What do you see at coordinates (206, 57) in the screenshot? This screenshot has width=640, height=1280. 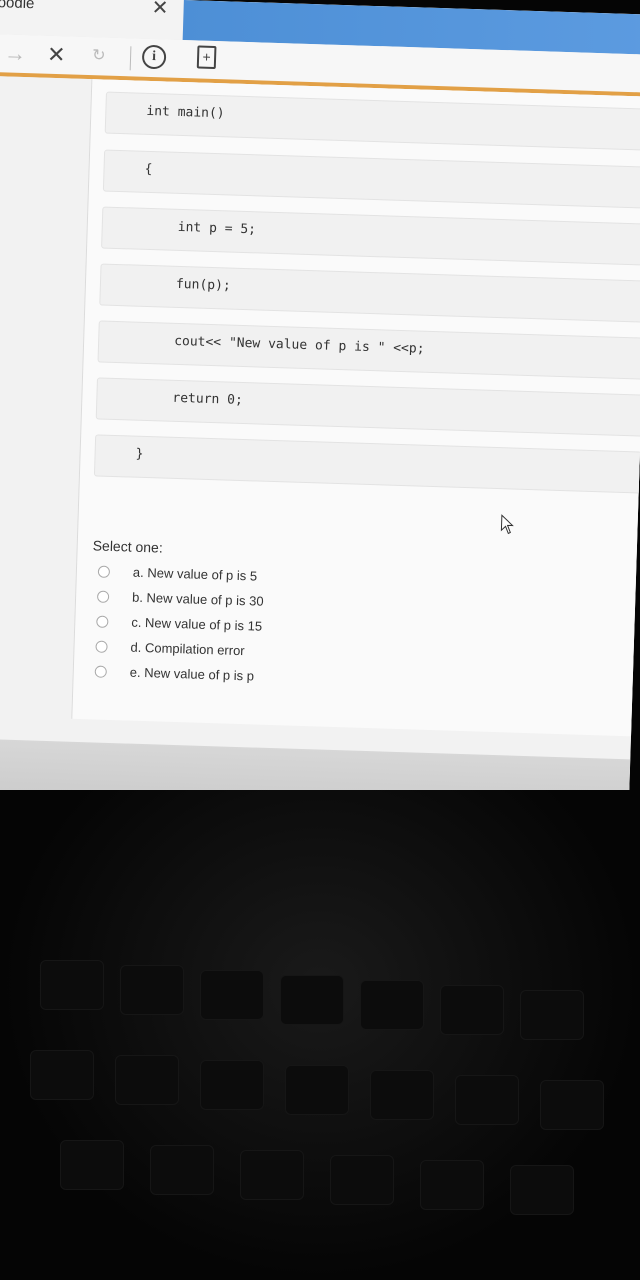 I see `page-icon: +` at bounding box center [206, 57].